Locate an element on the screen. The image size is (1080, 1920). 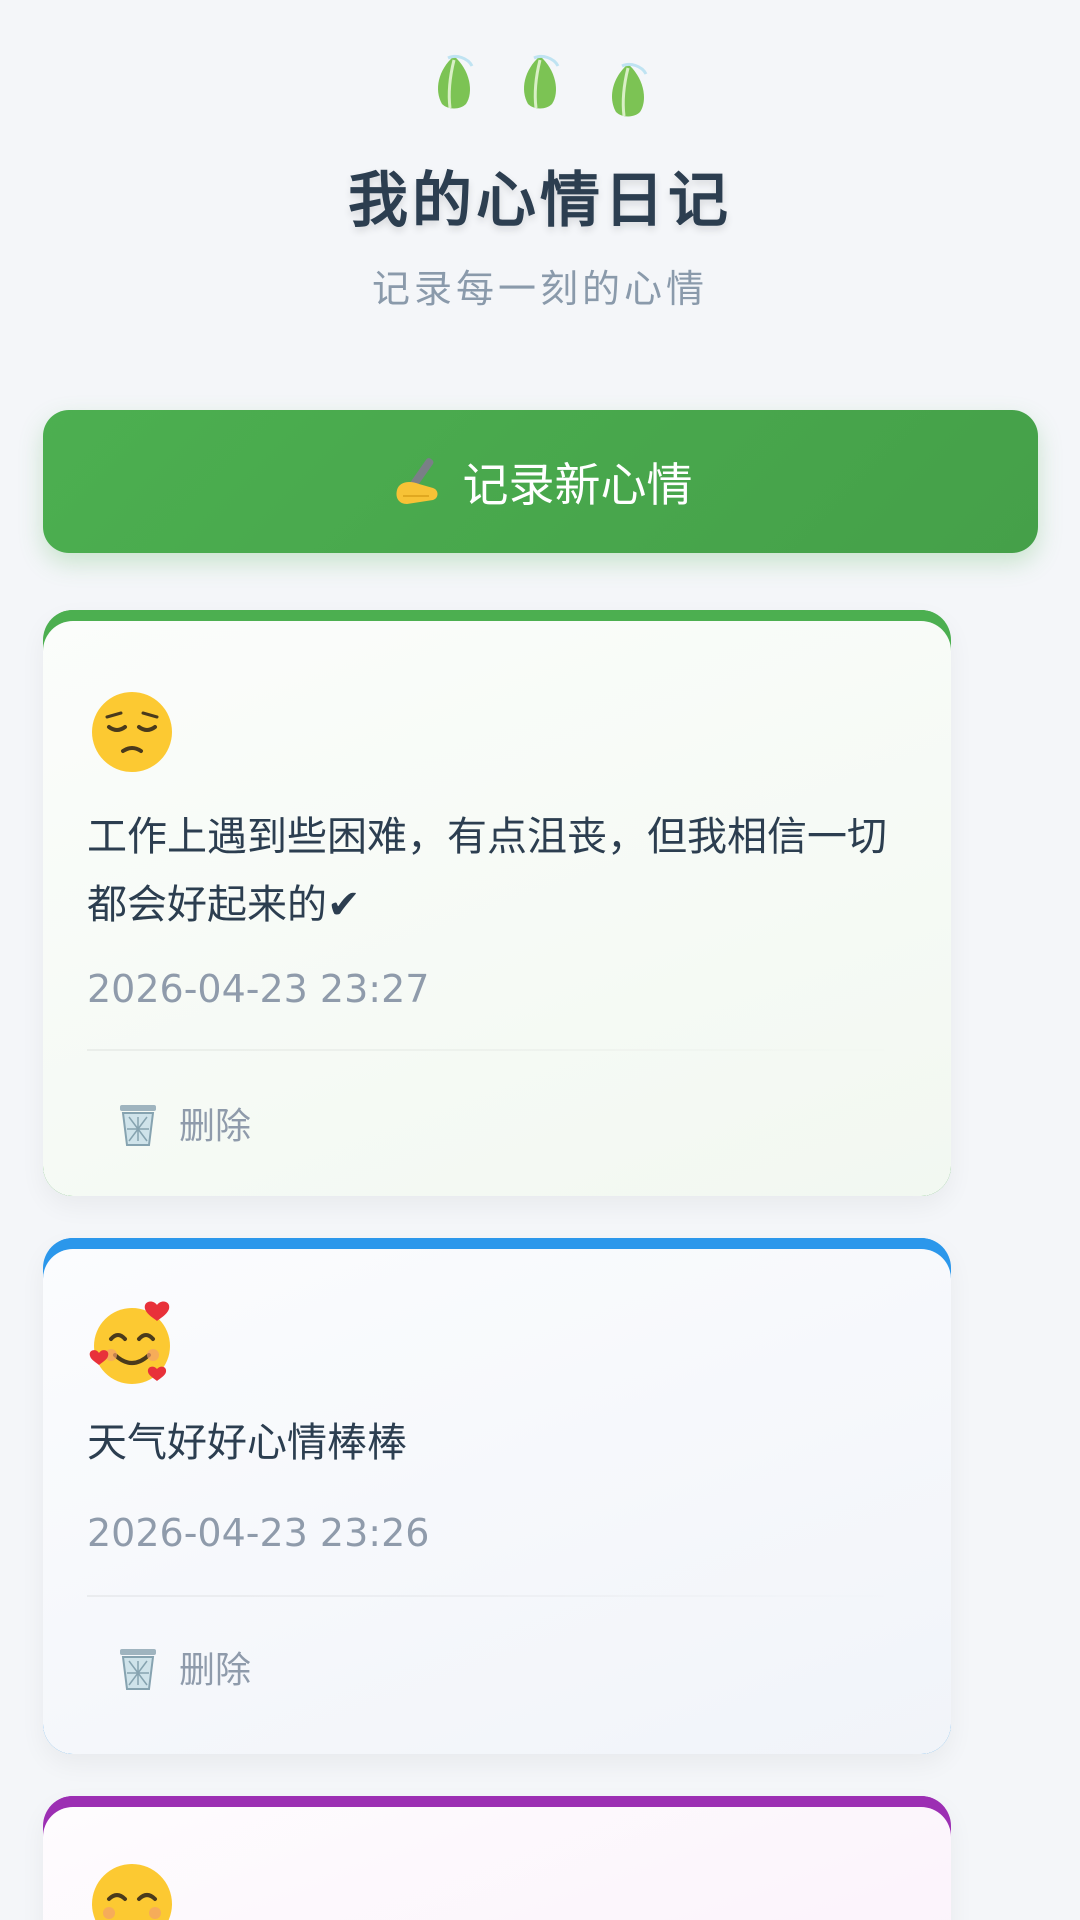
leaf-decoration is located at coordinates (540, 83).